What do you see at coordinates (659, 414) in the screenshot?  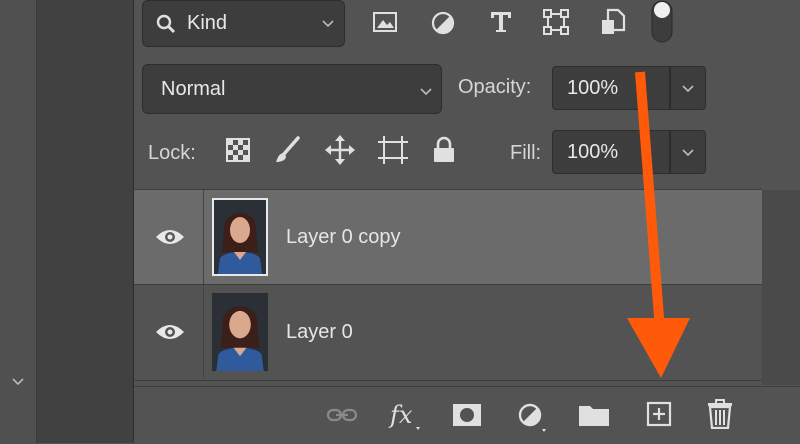 I see `new-layer-icon` at bounding box center [659, 414].